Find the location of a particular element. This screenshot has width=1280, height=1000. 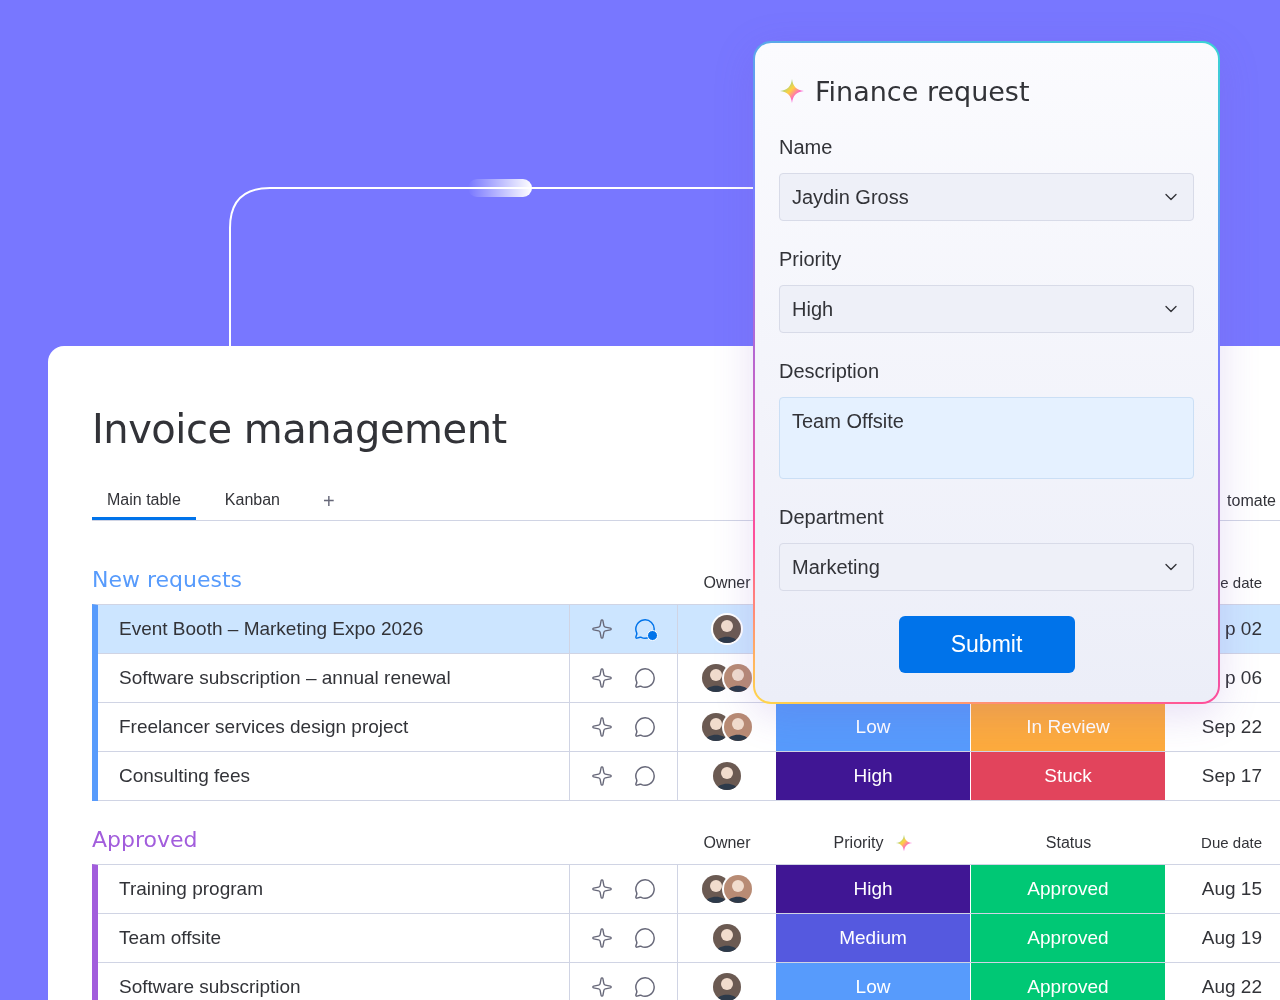

item-name: Freelancer services design project is located at coordinates (334, 727).